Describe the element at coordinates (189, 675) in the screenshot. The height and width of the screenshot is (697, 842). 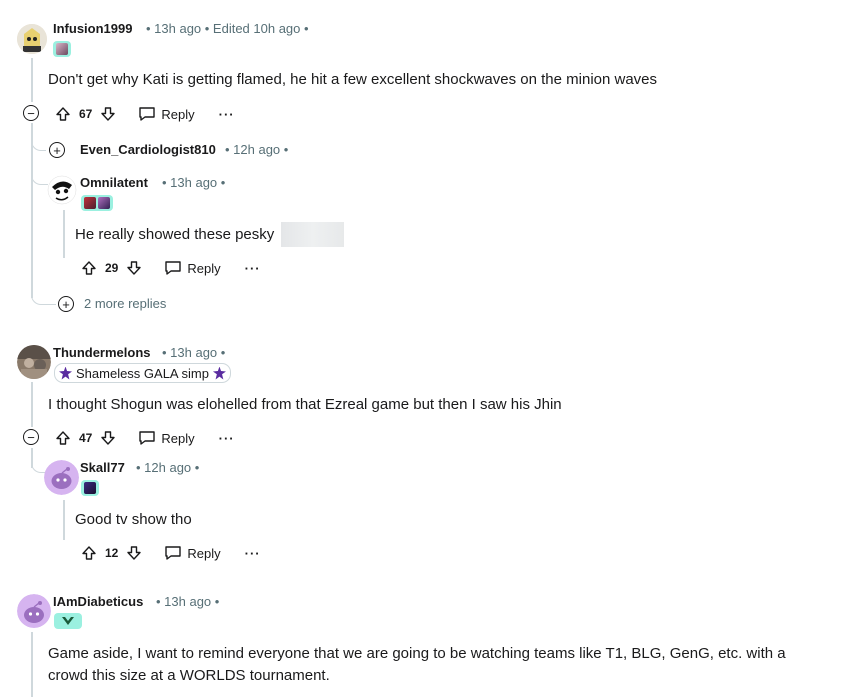
I see `comment-body-line2: crowd this size at a WORLDS tournament.` at that location.